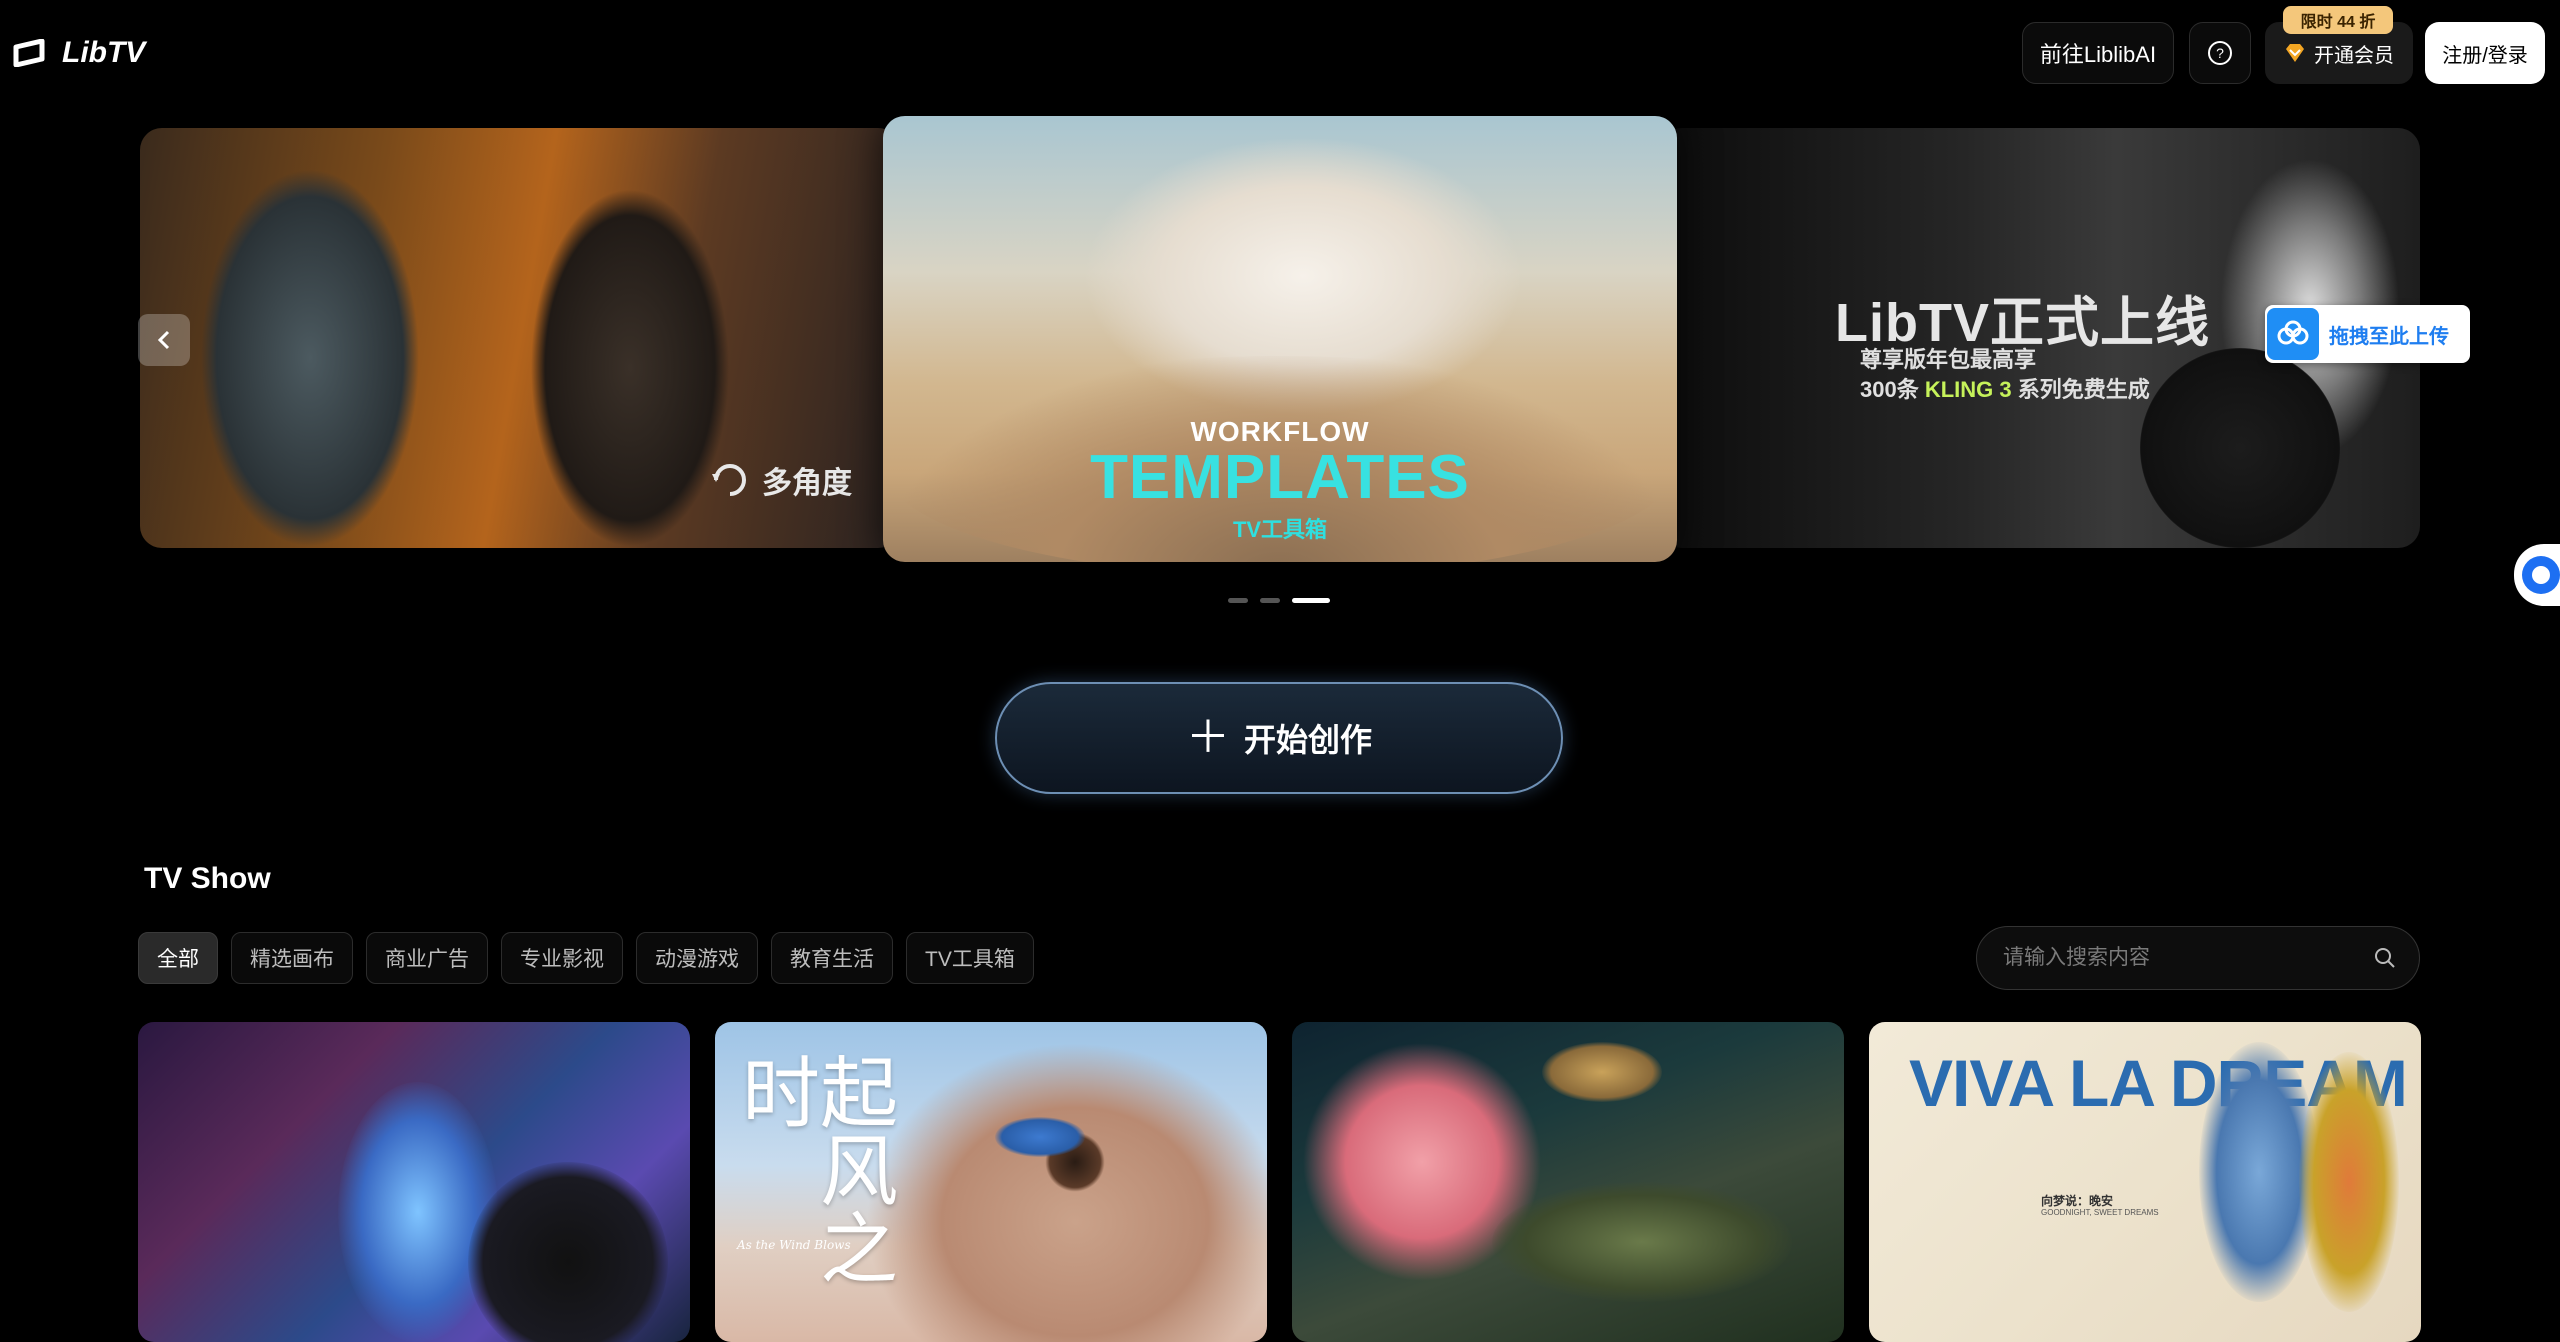  I want to click on tab-anime-games: 动漫游戏, so click(697, 958).